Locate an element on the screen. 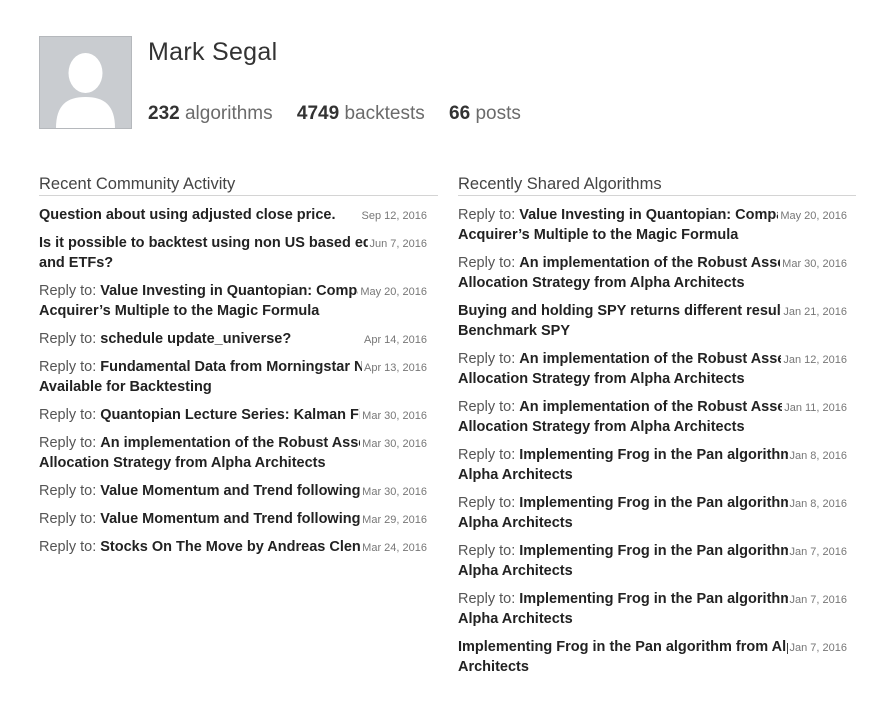  stat-label: algorithms is located at coordinates (228, 113).